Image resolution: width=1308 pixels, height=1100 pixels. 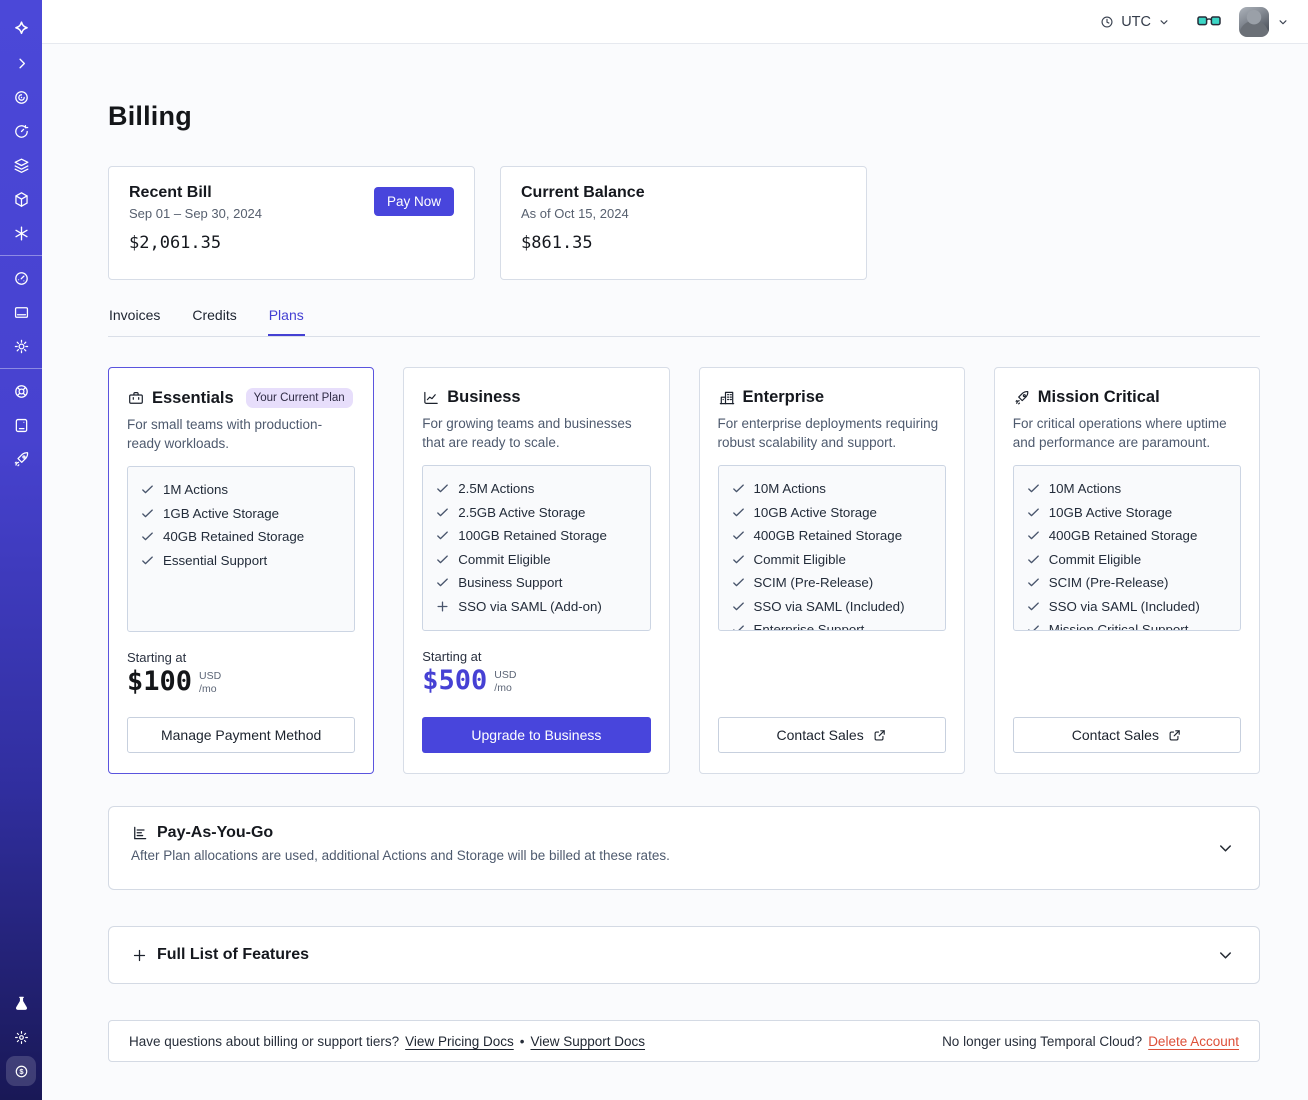 What do you see at coordinates (675, 22) in the screenshot?
I see `top-bar: UTC` at bounding box center [675, 22].